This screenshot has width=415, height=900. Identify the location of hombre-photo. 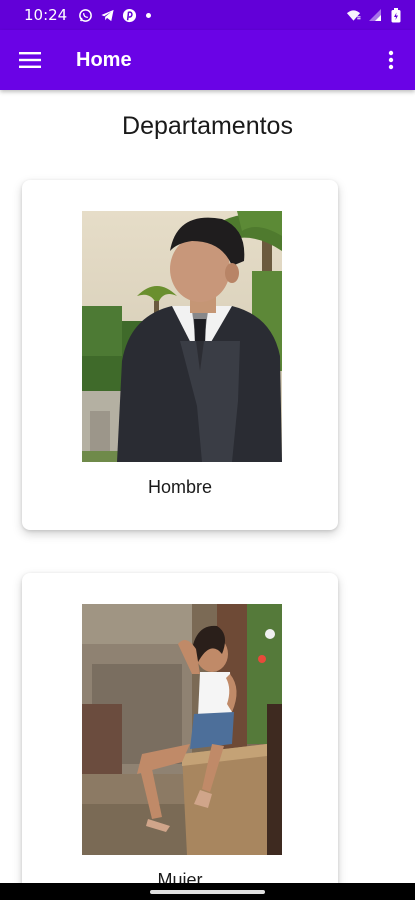
(182, 336).